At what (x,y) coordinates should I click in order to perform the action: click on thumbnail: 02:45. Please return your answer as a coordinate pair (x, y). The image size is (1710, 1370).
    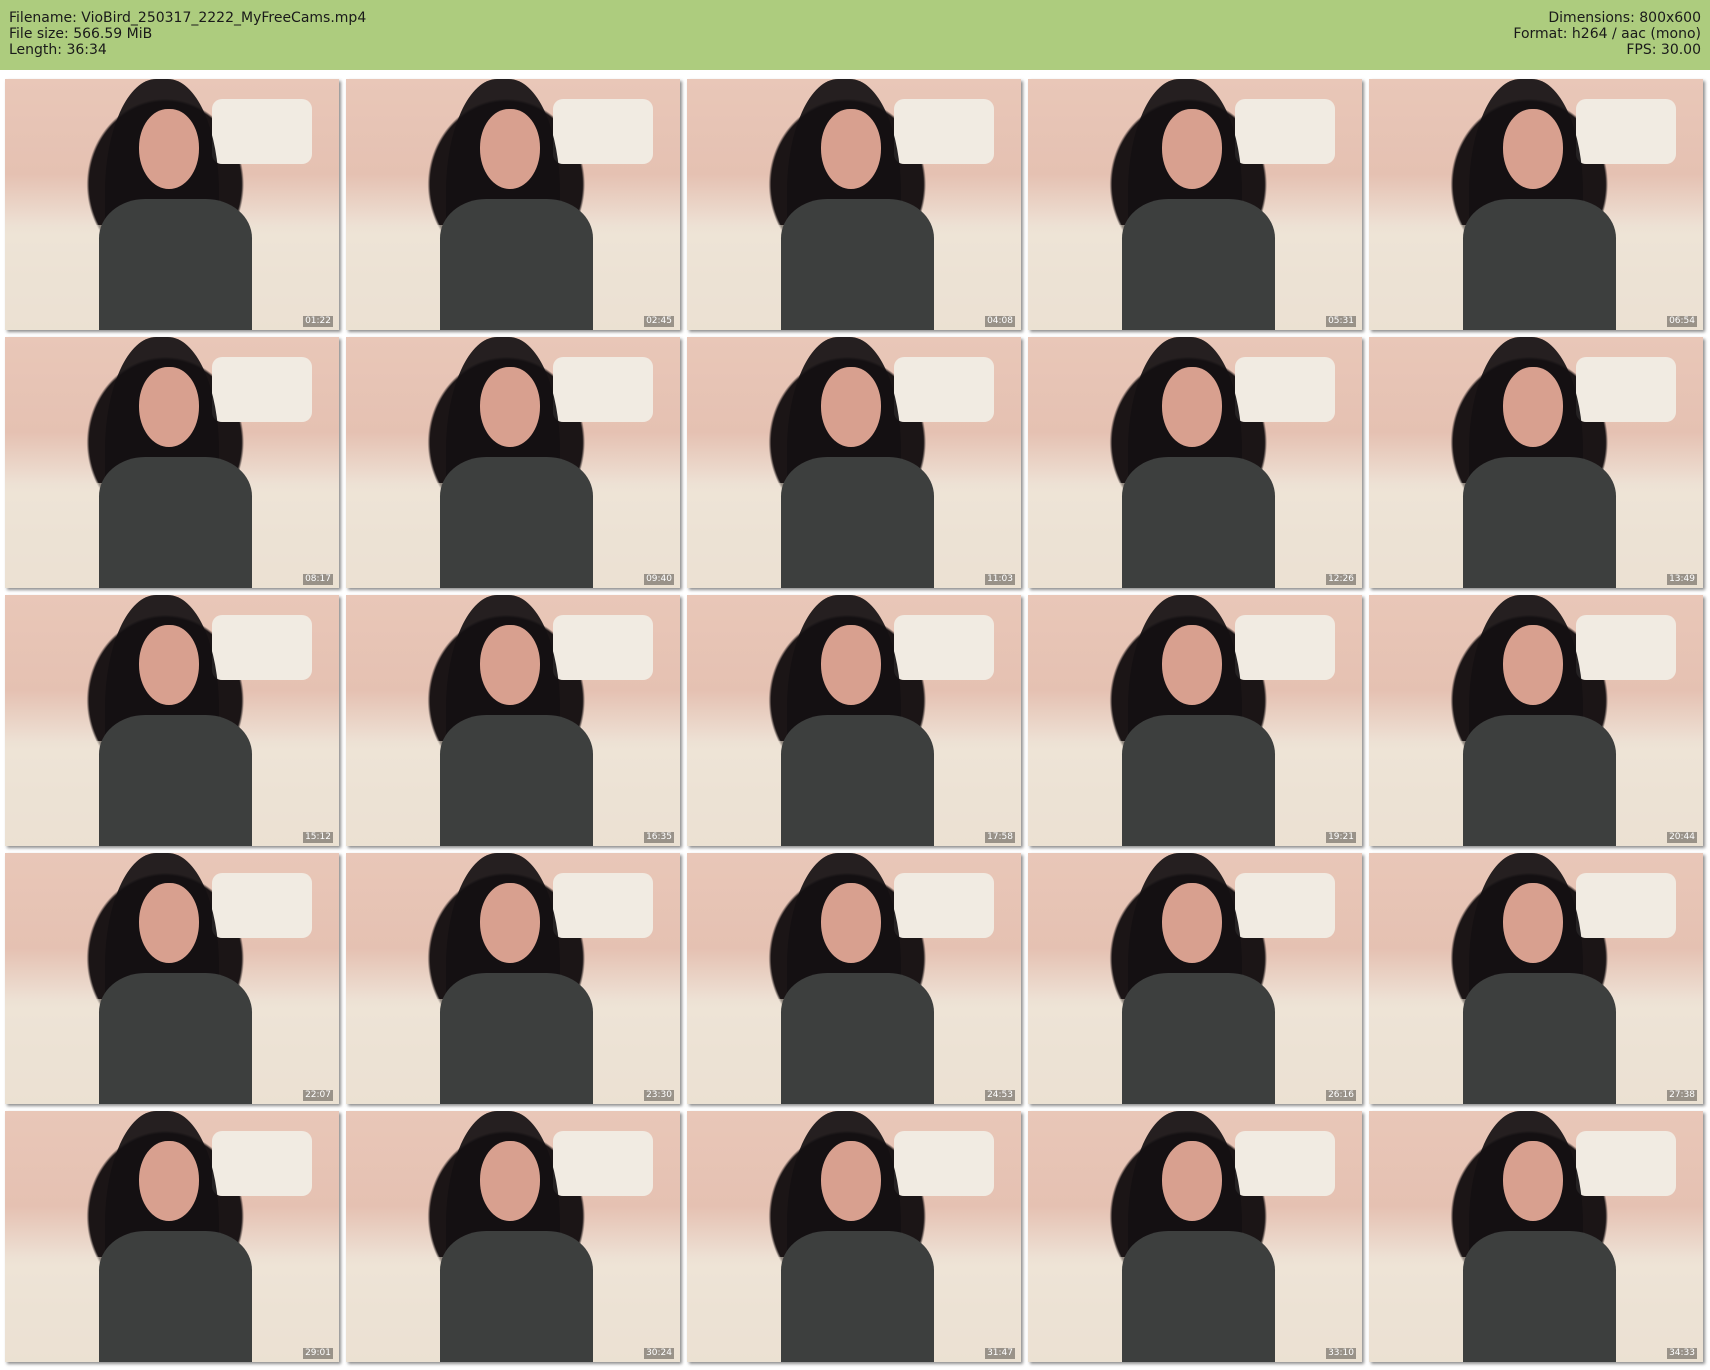
    Looking at the image, I should click on (513, 204).